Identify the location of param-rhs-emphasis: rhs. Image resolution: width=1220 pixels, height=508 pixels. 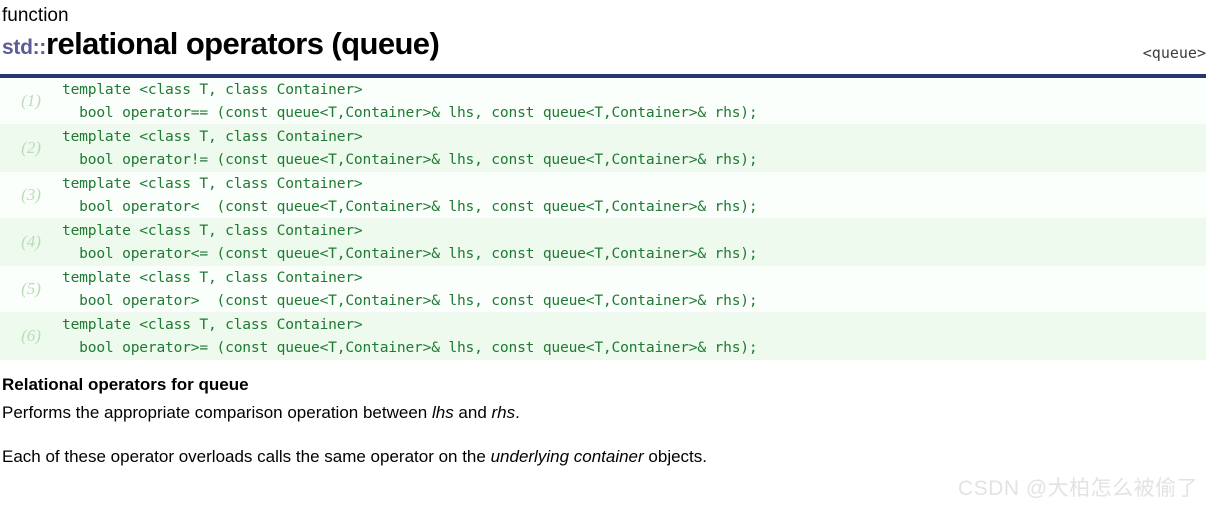
(503, 412).